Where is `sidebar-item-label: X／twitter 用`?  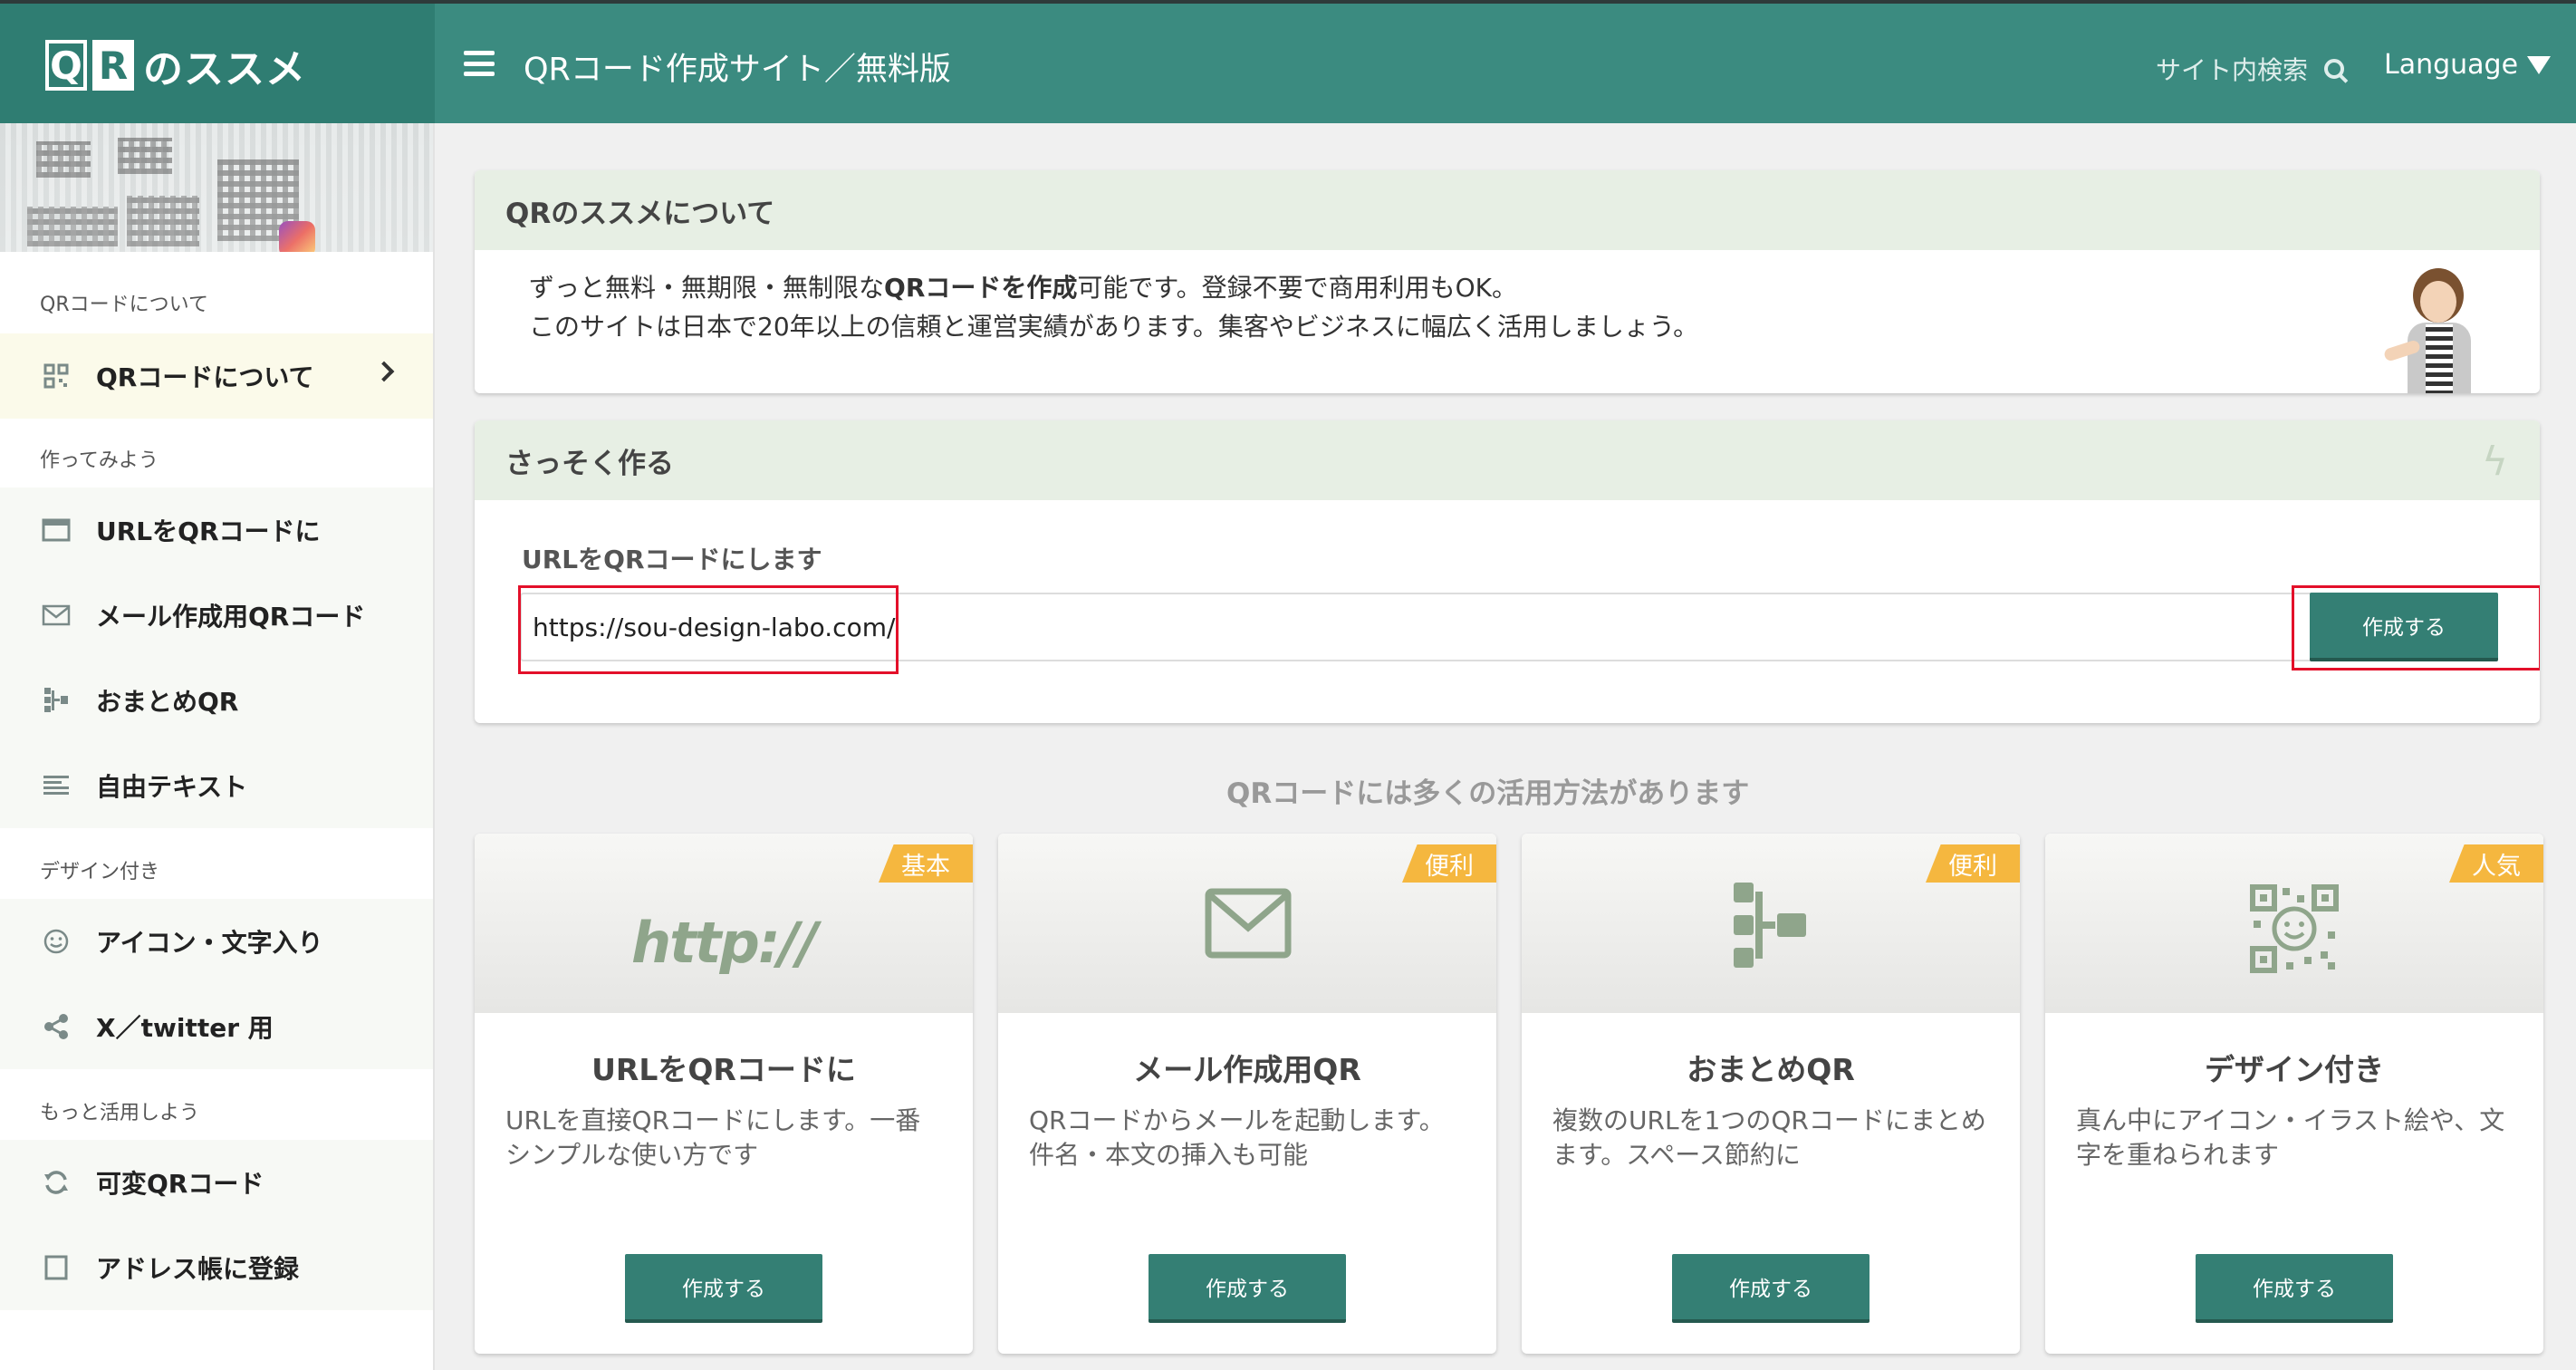
sidebar-item-label: X／twitter 用 is located at coordinates (185, 1028).